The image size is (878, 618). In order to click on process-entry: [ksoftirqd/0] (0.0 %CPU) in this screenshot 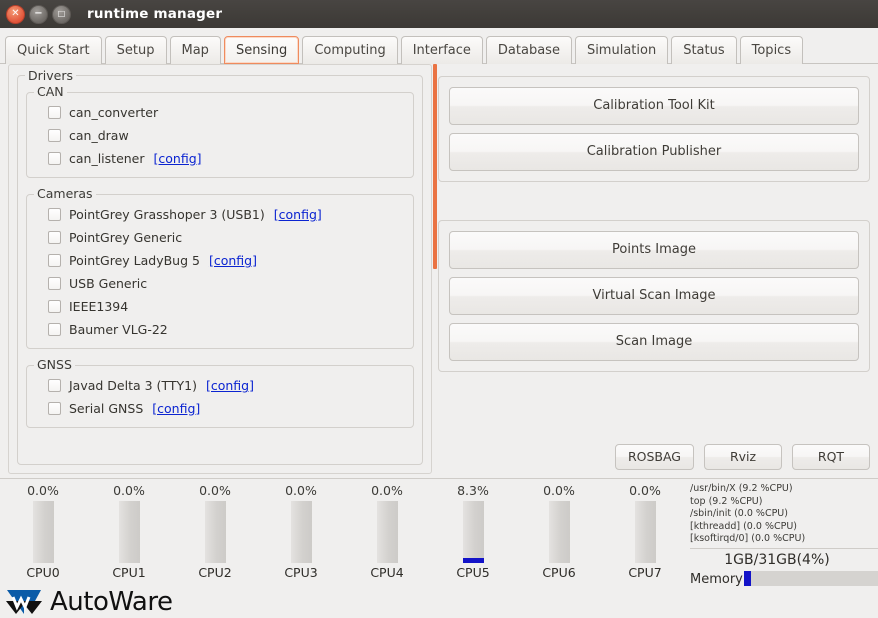, I will do `click(748, 539)`.